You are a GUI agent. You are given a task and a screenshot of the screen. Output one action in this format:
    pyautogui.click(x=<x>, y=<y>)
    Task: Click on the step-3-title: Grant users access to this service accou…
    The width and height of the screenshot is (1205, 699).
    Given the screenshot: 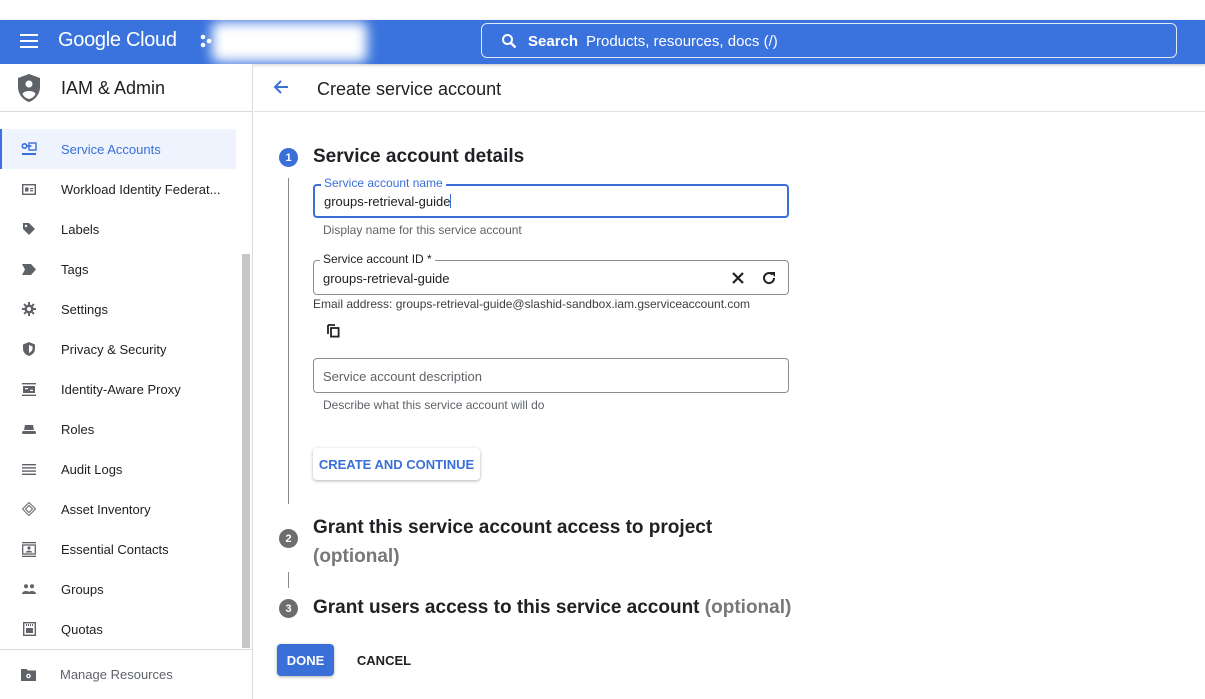 What is the action you would take?
    pyautogui.click(x=552, y=608)
    